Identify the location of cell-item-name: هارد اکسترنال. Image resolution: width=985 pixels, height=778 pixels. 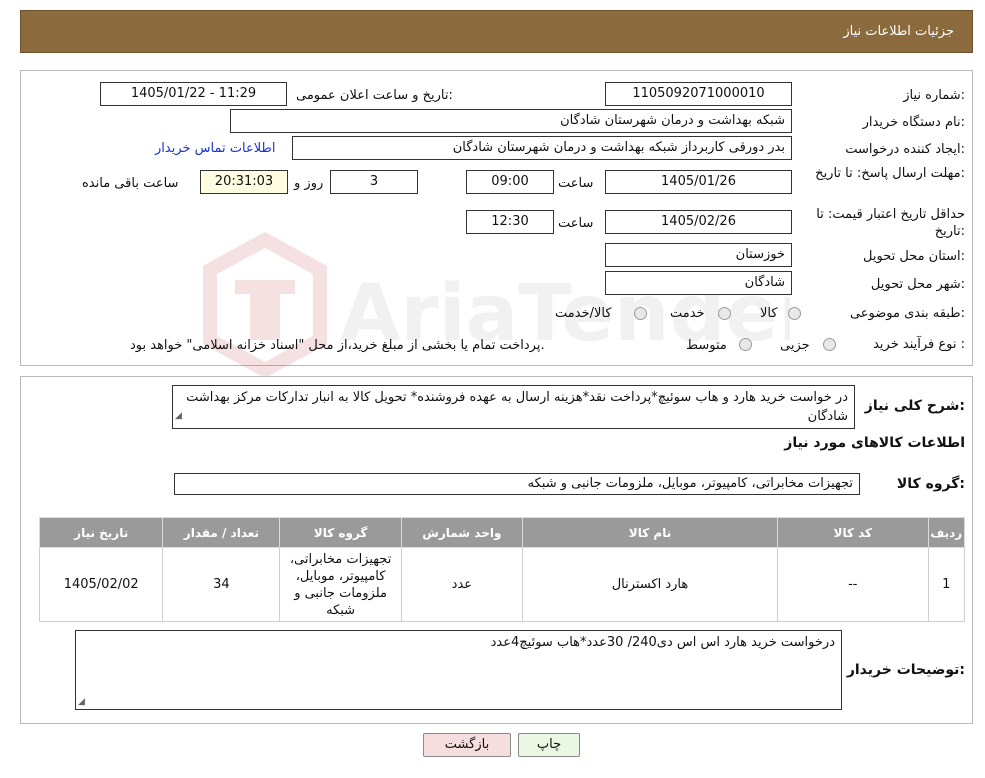
(650, 584).